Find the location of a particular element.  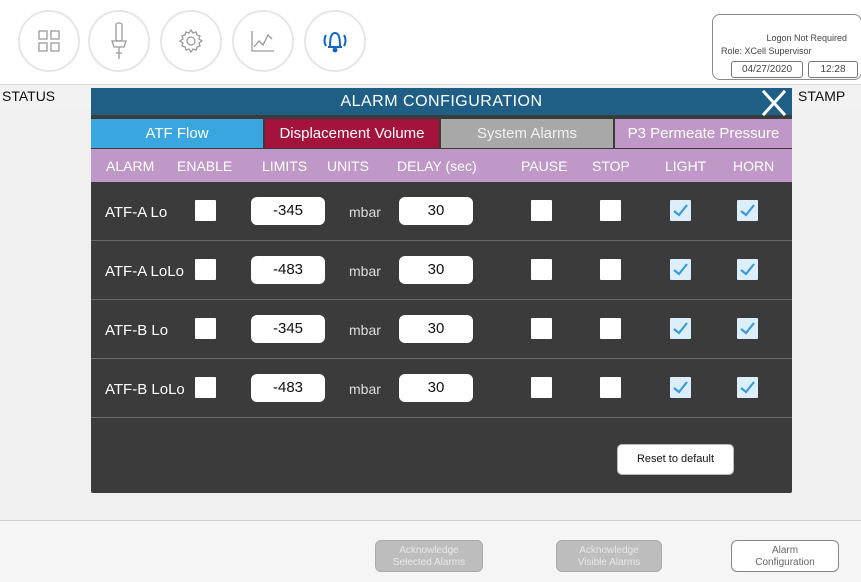

status-column-header: STATUS is located at coordinates (29, 96).